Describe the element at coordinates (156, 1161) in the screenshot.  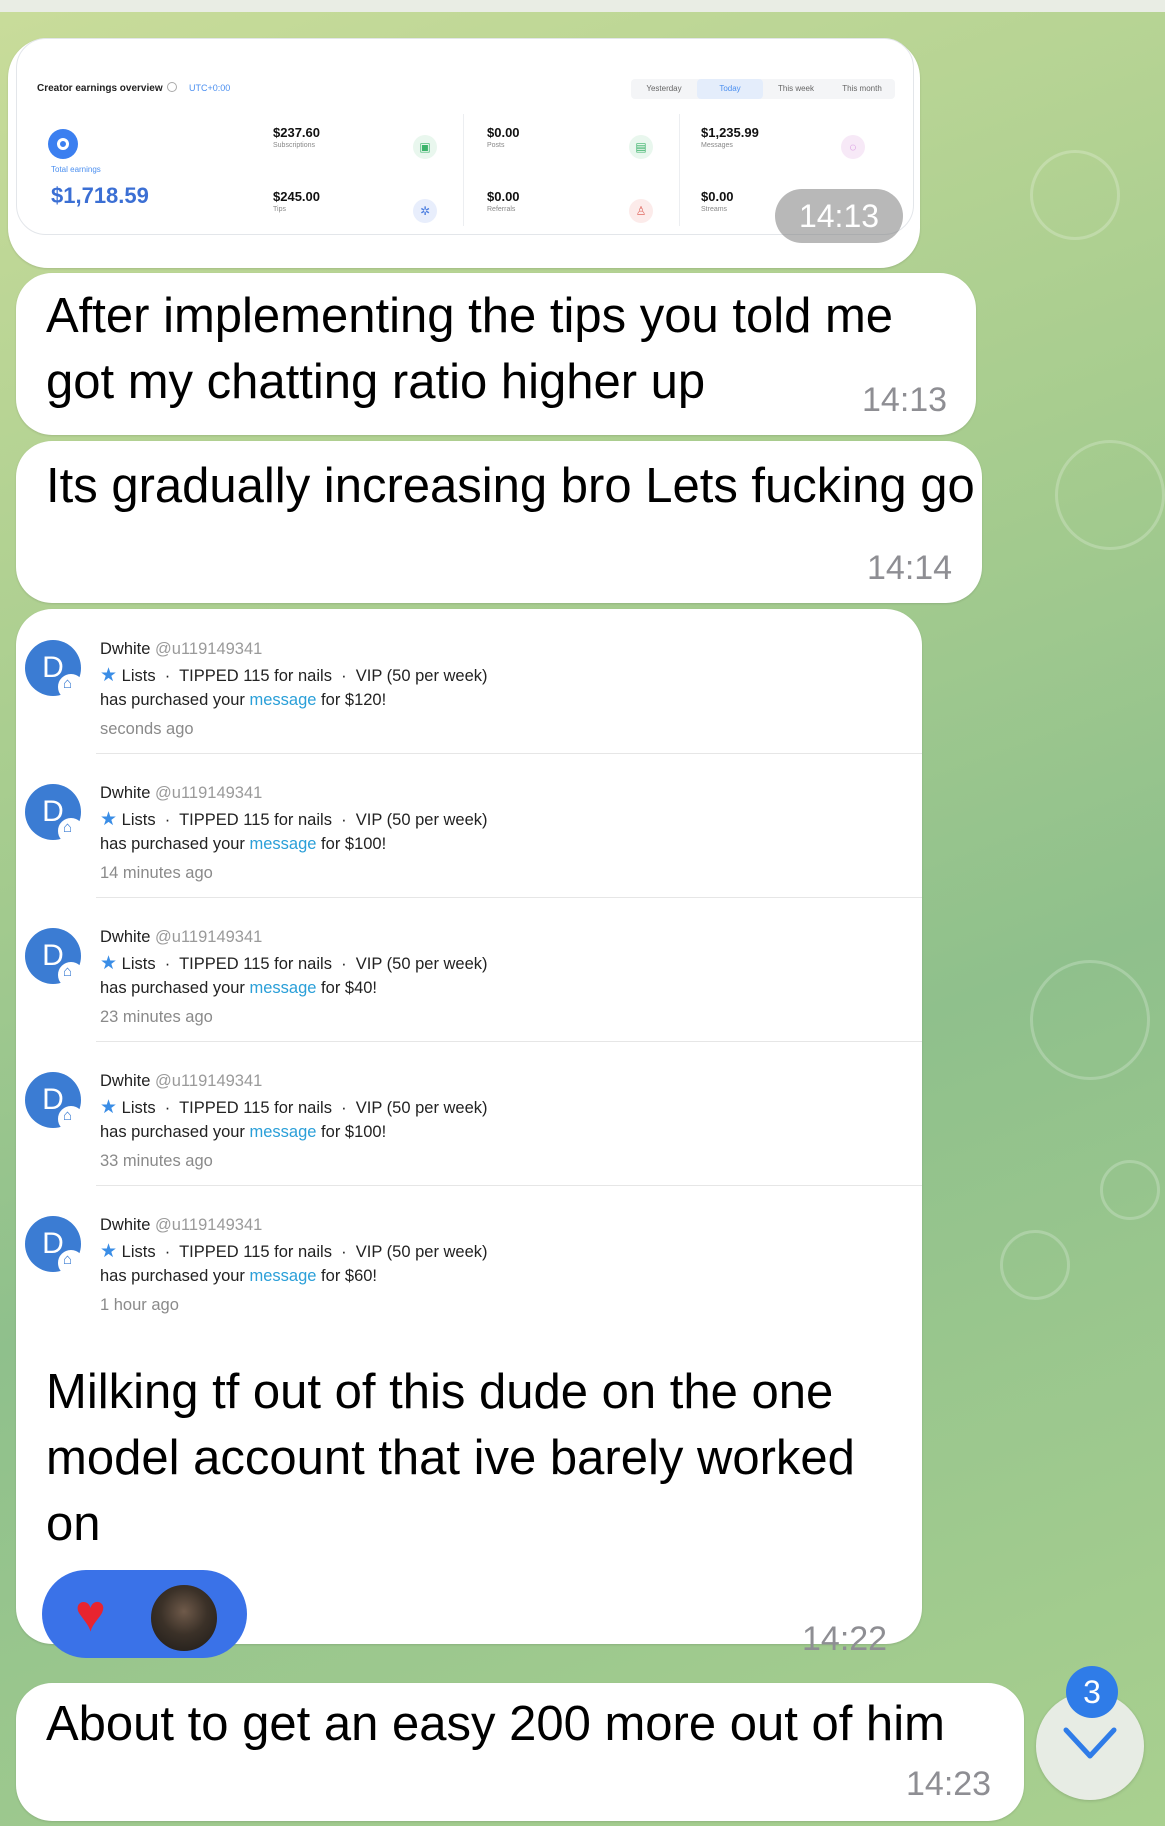
I see `notification-time: 33 minutes ago` at that location.